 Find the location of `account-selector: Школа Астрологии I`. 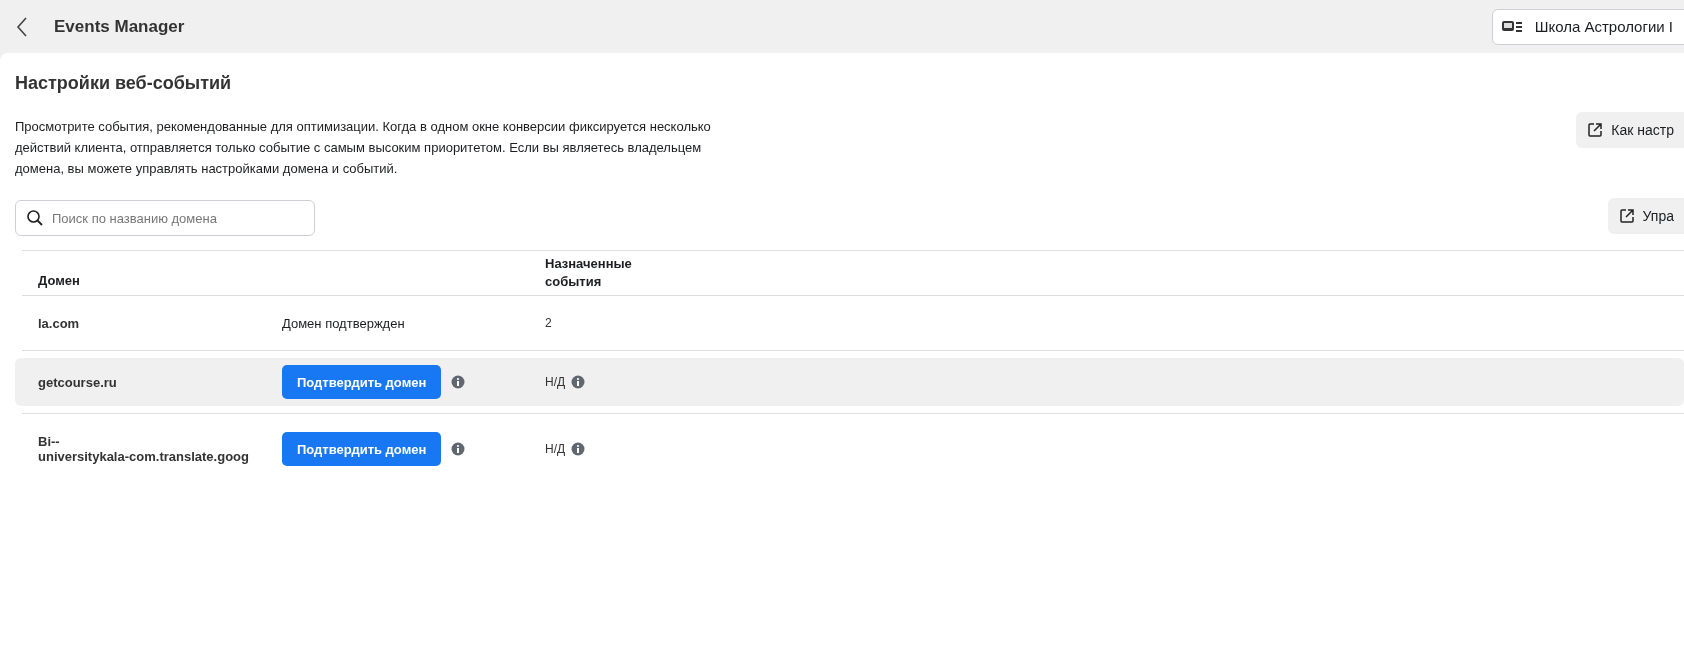

account-selector: Школа Астрологии I is located at coordinates (1587, 26).